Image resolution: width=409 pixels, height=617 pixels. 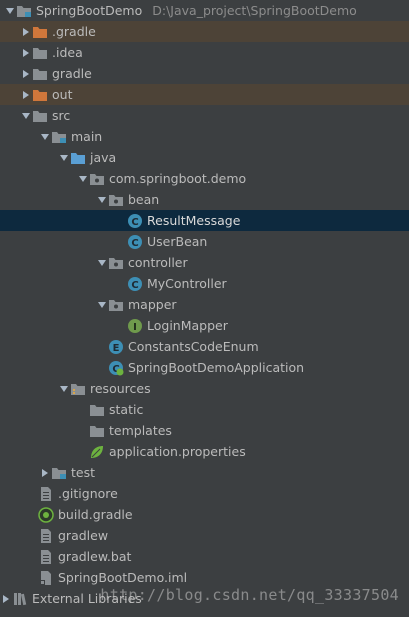 I want to click on tree-row-bean: bean, so click(x=204, y=199).